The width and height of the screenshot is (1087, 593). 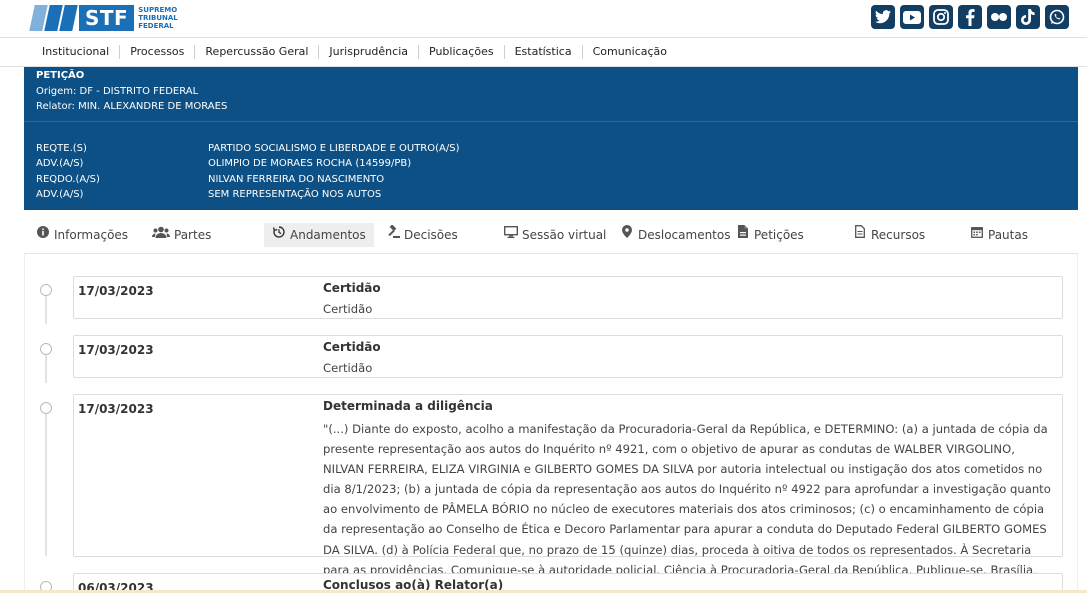 I want to click on case-class-title: PETIÇÃO, so click(x=60, y=75).